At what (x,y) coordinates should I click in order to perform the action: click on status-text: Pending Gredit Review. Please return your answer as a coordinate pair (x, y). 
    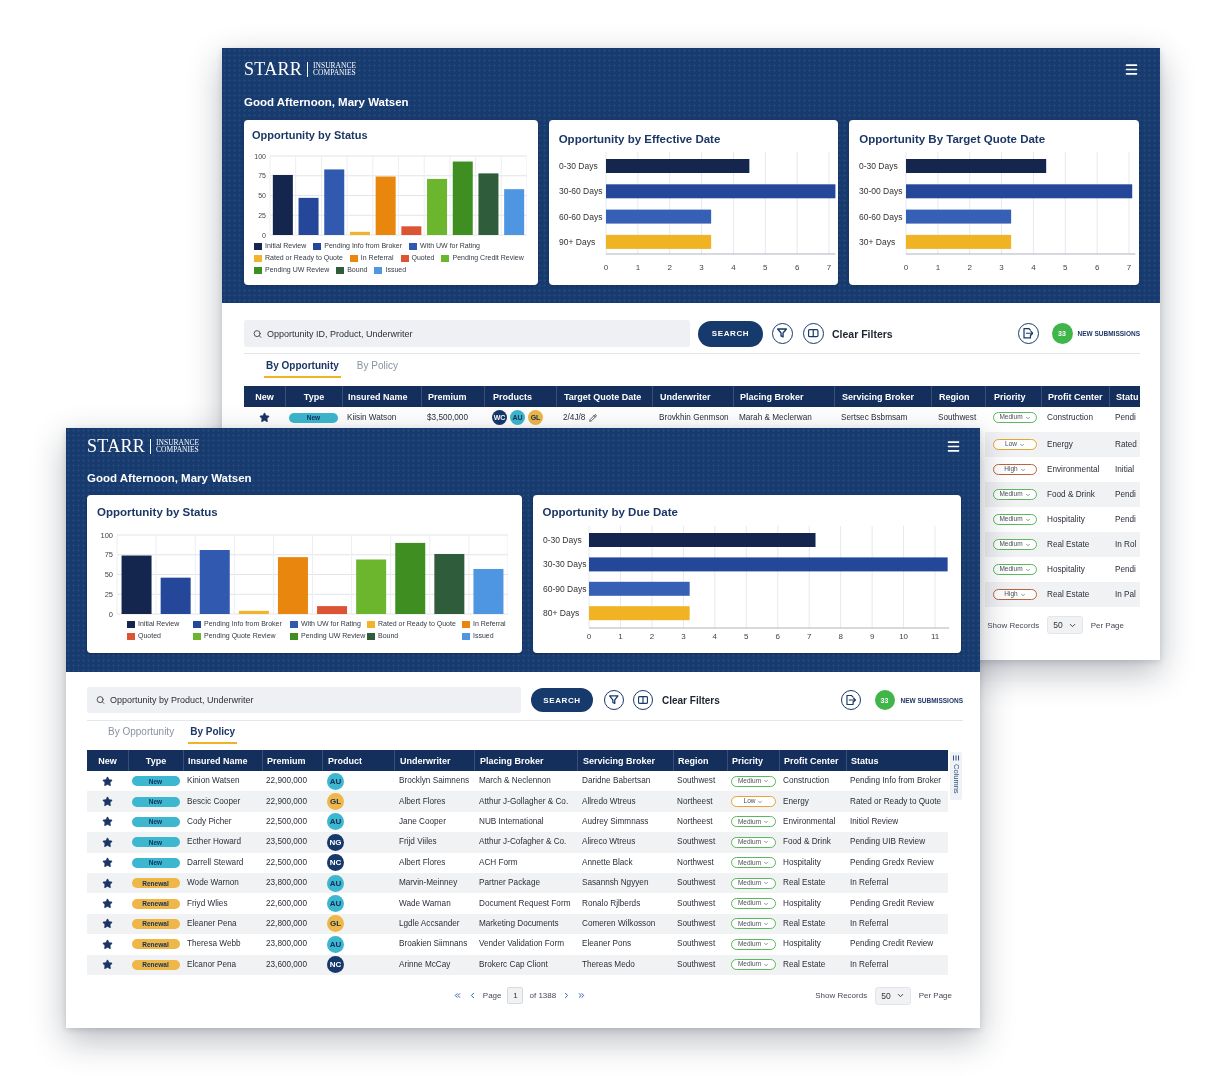
    Looking at the image, I should click on (892, 903).